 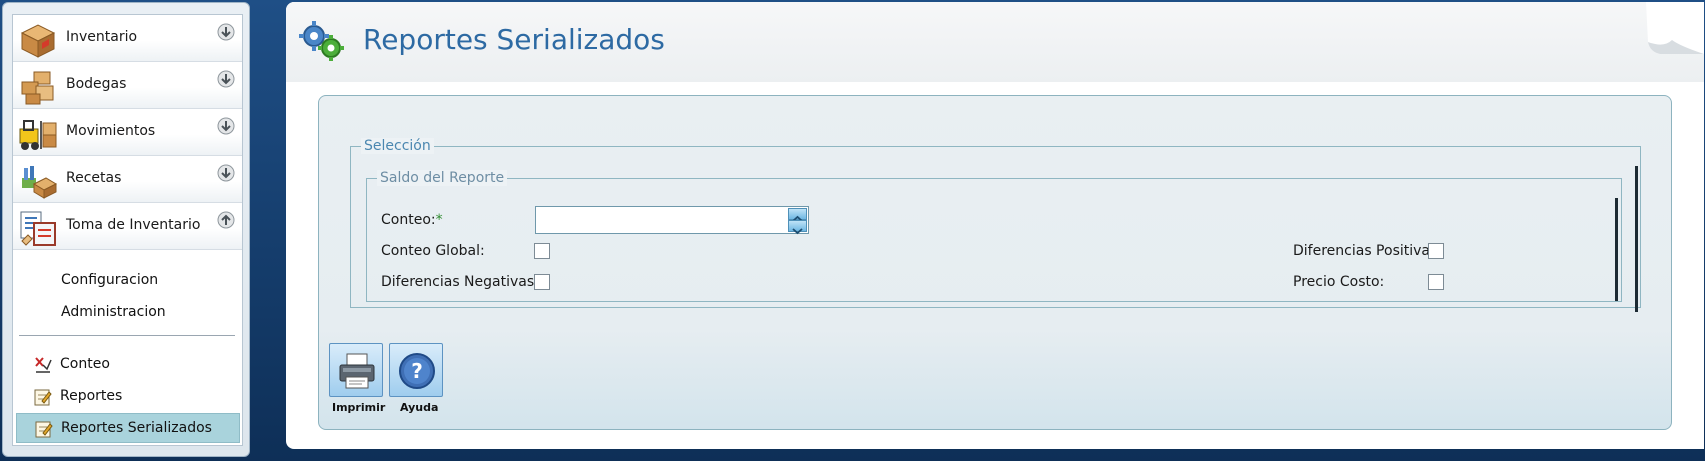 I want to click on sidebar-section-label: Bodegas, so click(x=96, y=84).